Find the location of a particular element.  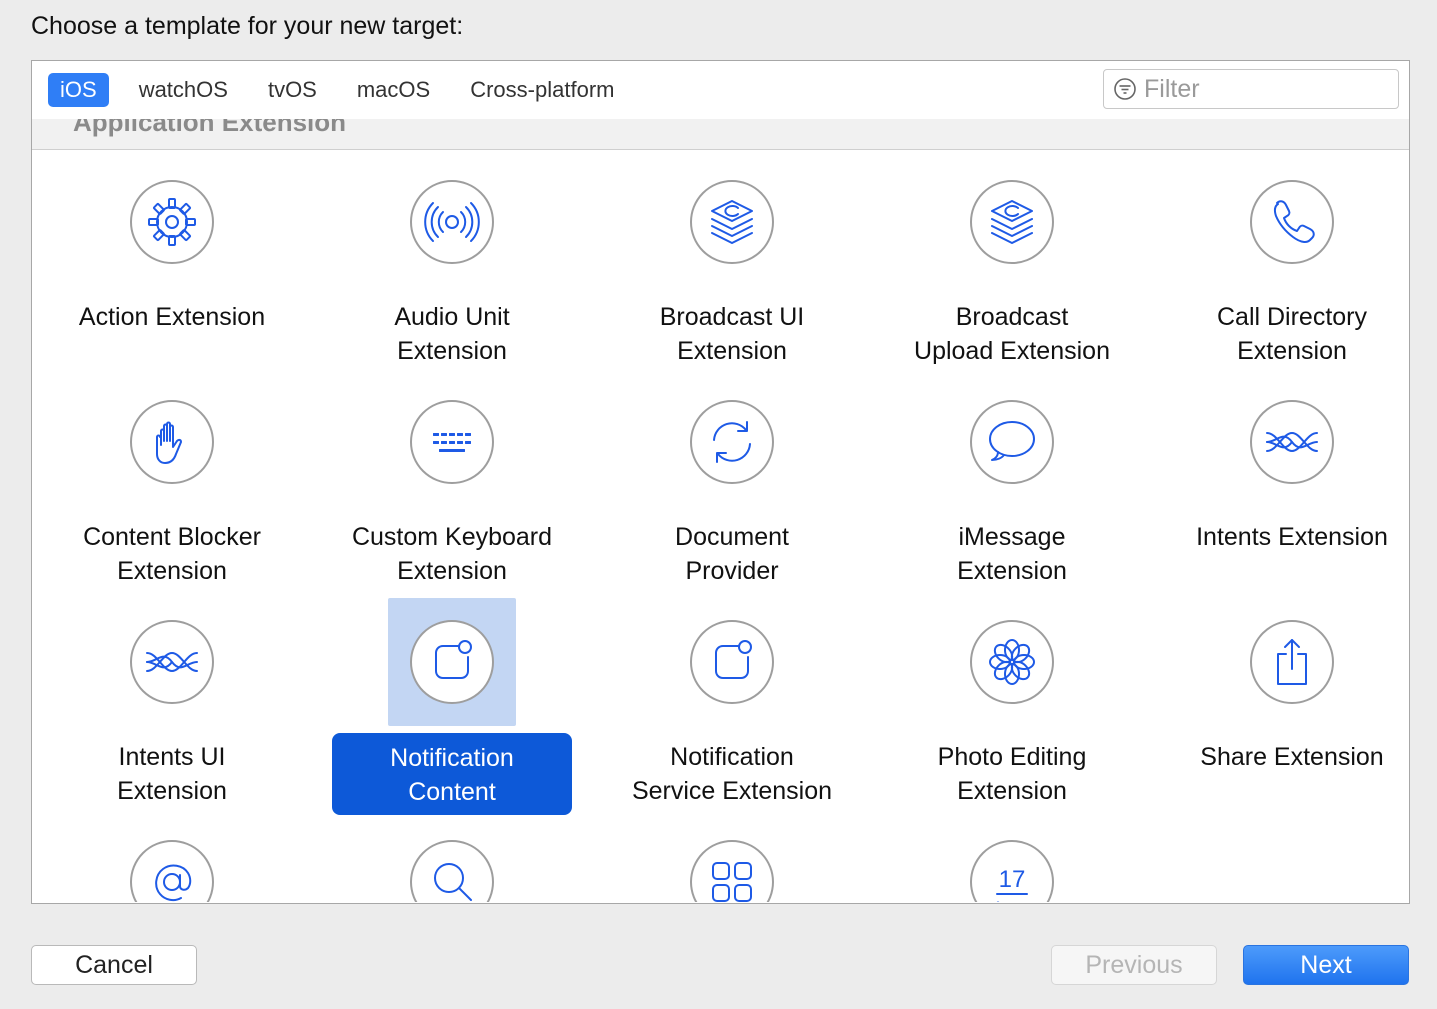

template-document-provider: Document Provider is located at coordinates (732, 480).